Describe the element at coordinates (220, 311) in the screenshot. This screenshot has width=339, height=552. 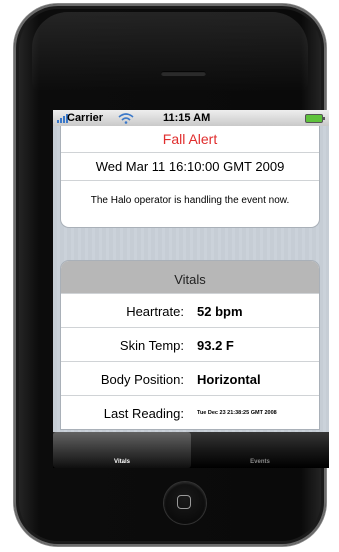
I see `vitals-value: 52 bpm` at that location.